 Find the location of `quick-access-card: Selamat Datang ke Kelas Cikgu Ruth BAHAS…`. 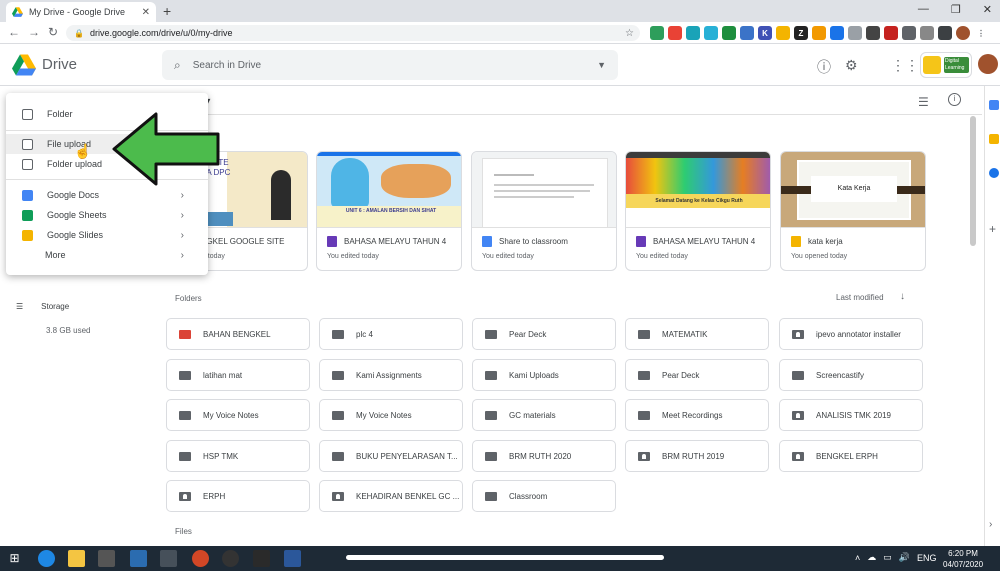

quick-access-card: Selamat Datang ke Kelas Cikgu Ruth BAHAS… is located at coordinates (698, 211).